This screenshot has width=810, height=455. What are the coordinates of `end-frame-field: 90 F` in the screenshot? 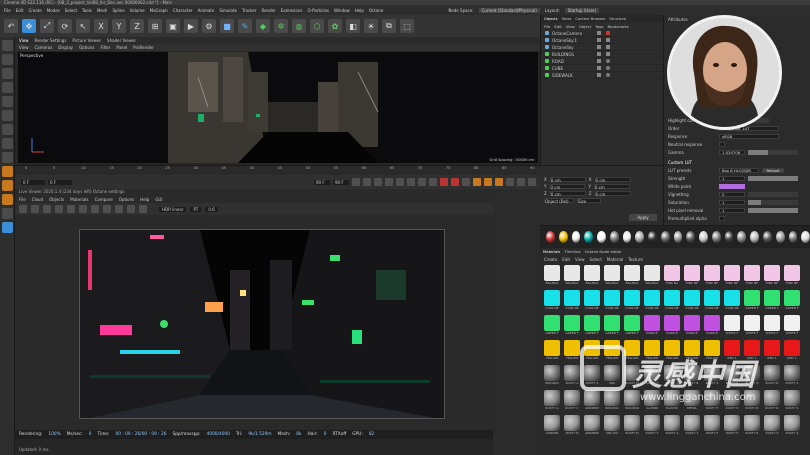 It's located at (322, 182).